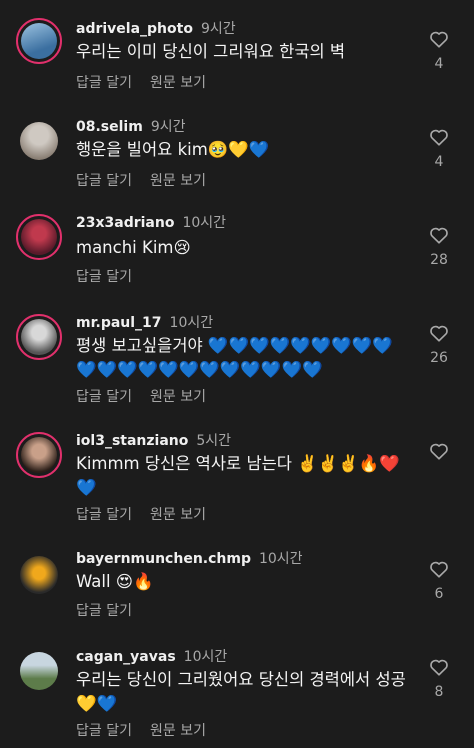 This screenshot has height=748, width=474. I want to click on comment-text: 평생 보고싶을거야 💙💙💙💙💙💙💙💙💙💙💙💙💙💙💙💙💙💙💙💙💙, so click(234, 357).